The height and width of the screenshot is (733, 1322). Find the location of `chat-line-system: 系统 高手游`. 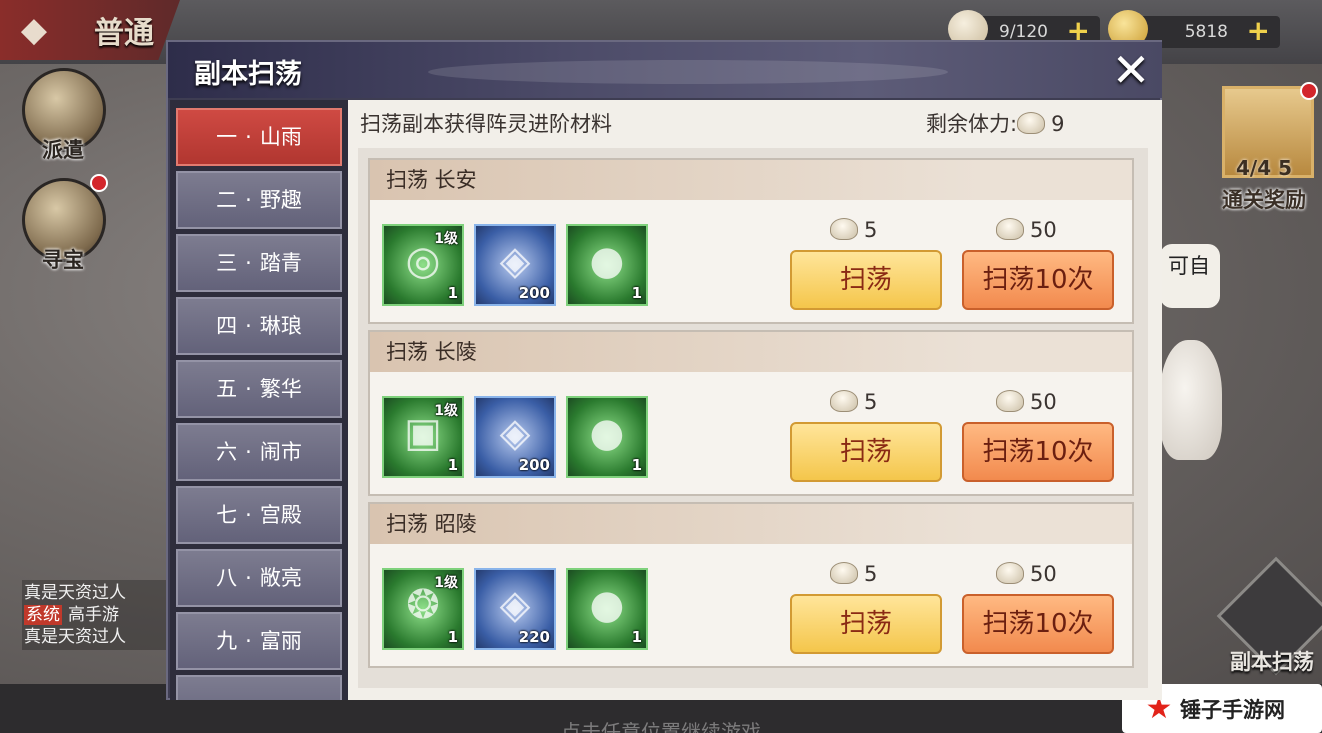

chat-line-system: 系统 高手游 is located at coordinates (97, 615).